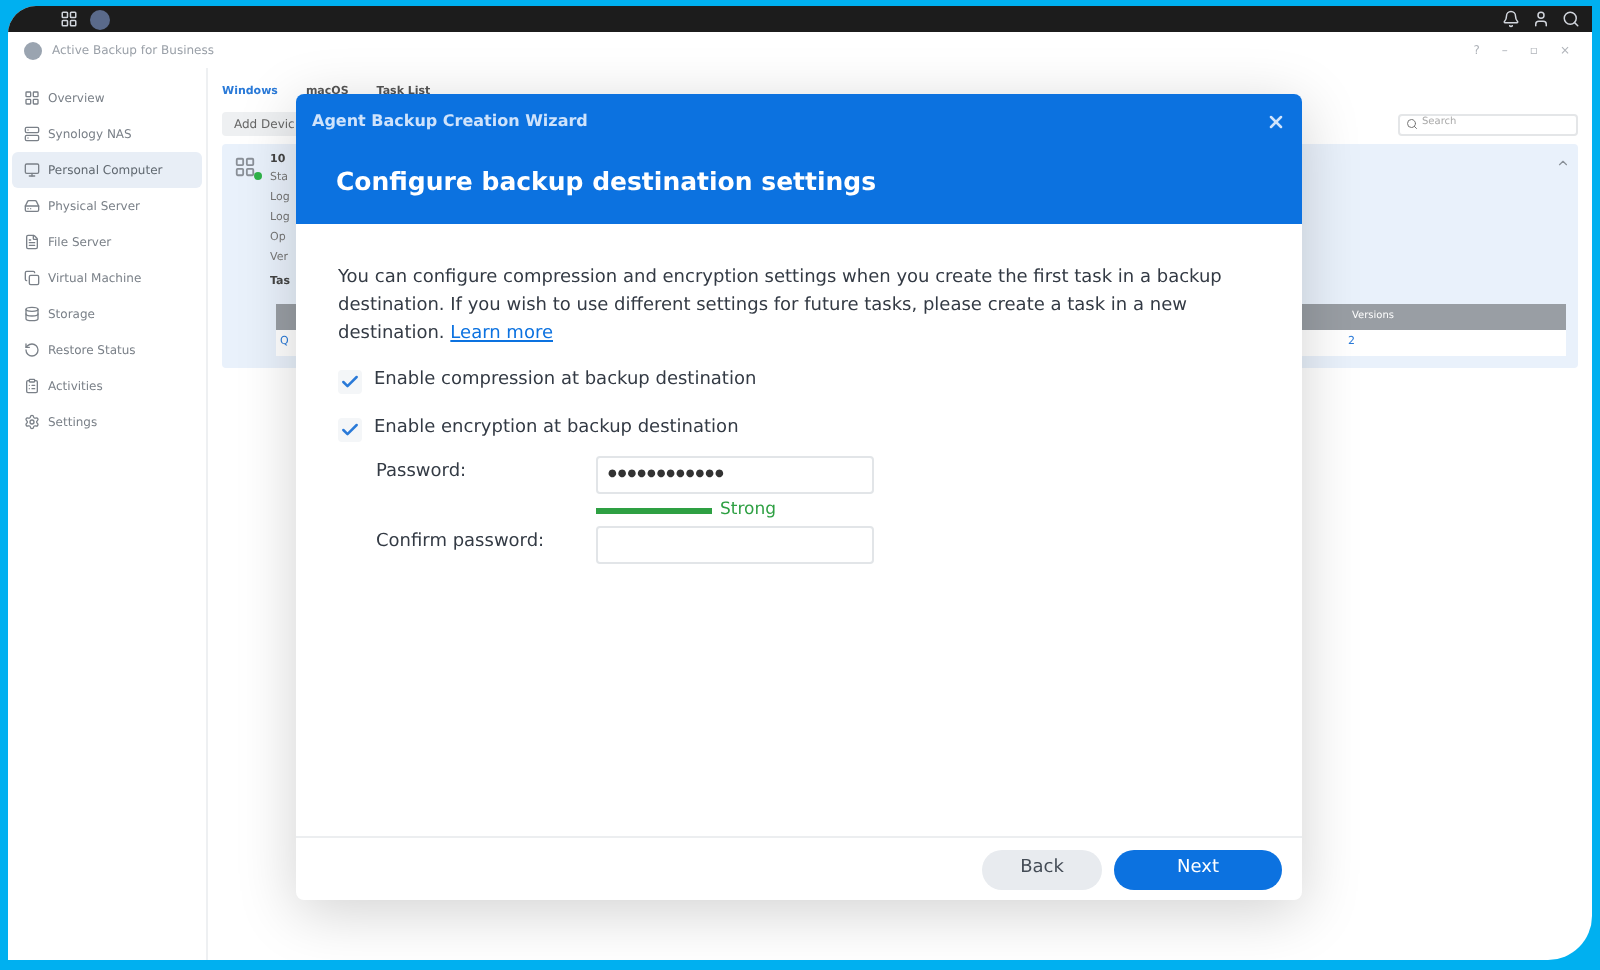  What do you see at coordinates (748, 510) in the screenshot?
I see `strength-label: Strong` at bounding box center [748, 510].